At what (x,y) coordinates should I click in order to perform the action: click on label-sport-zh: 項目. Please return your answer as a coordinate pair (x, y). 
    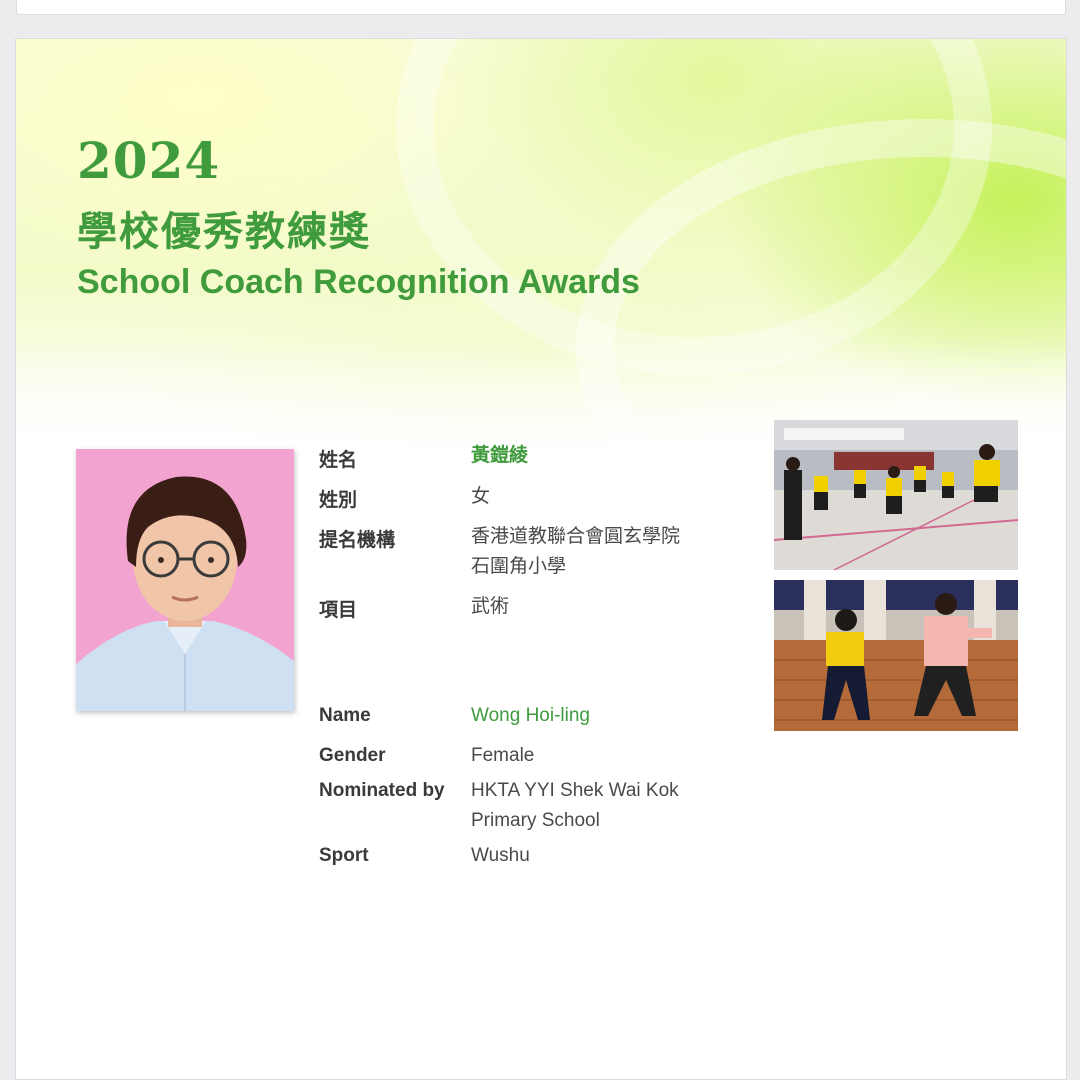
    Looking at the image, I should click on (338, 610).